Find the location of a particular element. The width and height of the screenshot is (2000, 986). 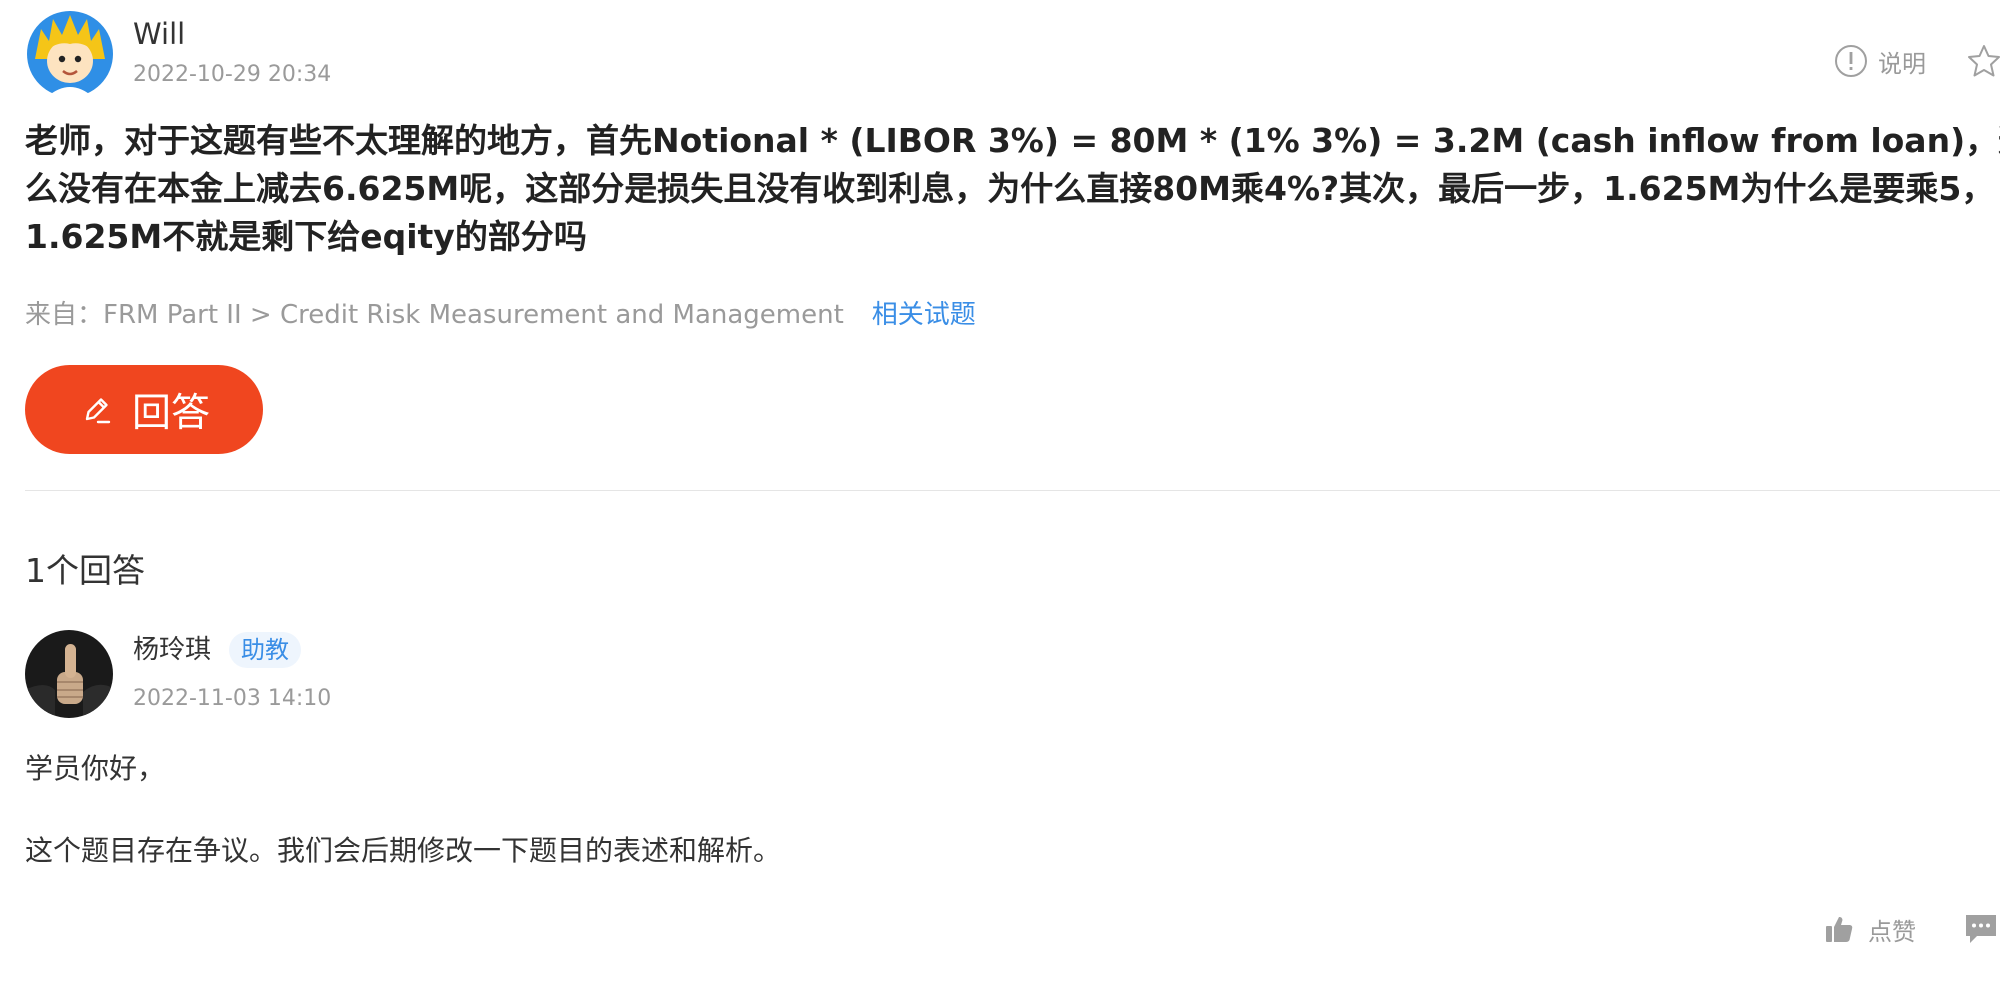

pencil-icon is located at coordinates (98, 410).